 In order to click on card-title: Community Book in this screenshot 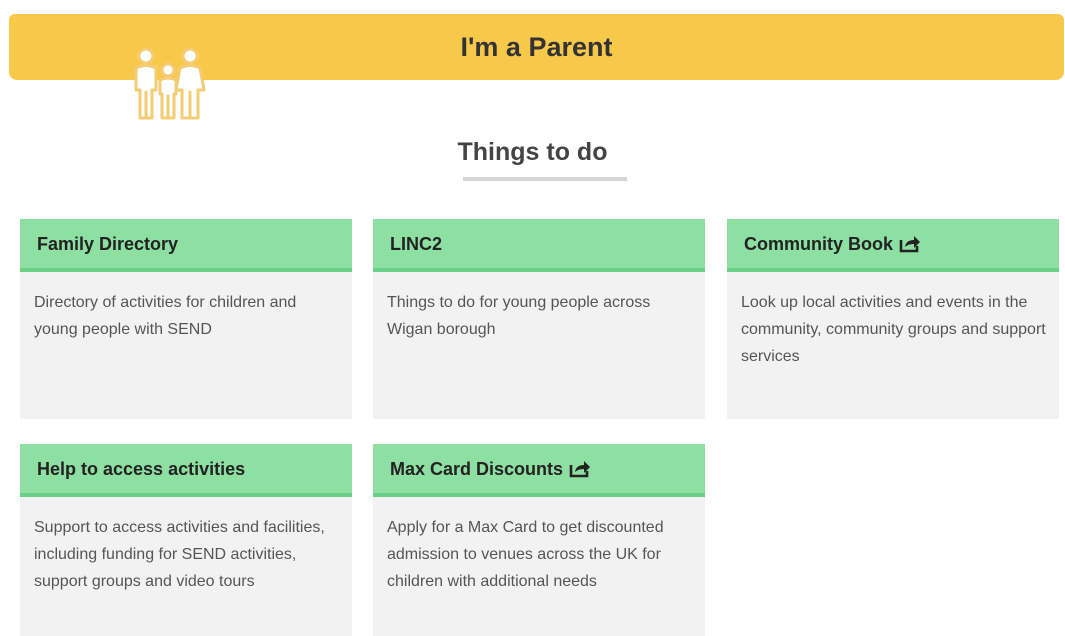, I will do `click(819, 243)`.